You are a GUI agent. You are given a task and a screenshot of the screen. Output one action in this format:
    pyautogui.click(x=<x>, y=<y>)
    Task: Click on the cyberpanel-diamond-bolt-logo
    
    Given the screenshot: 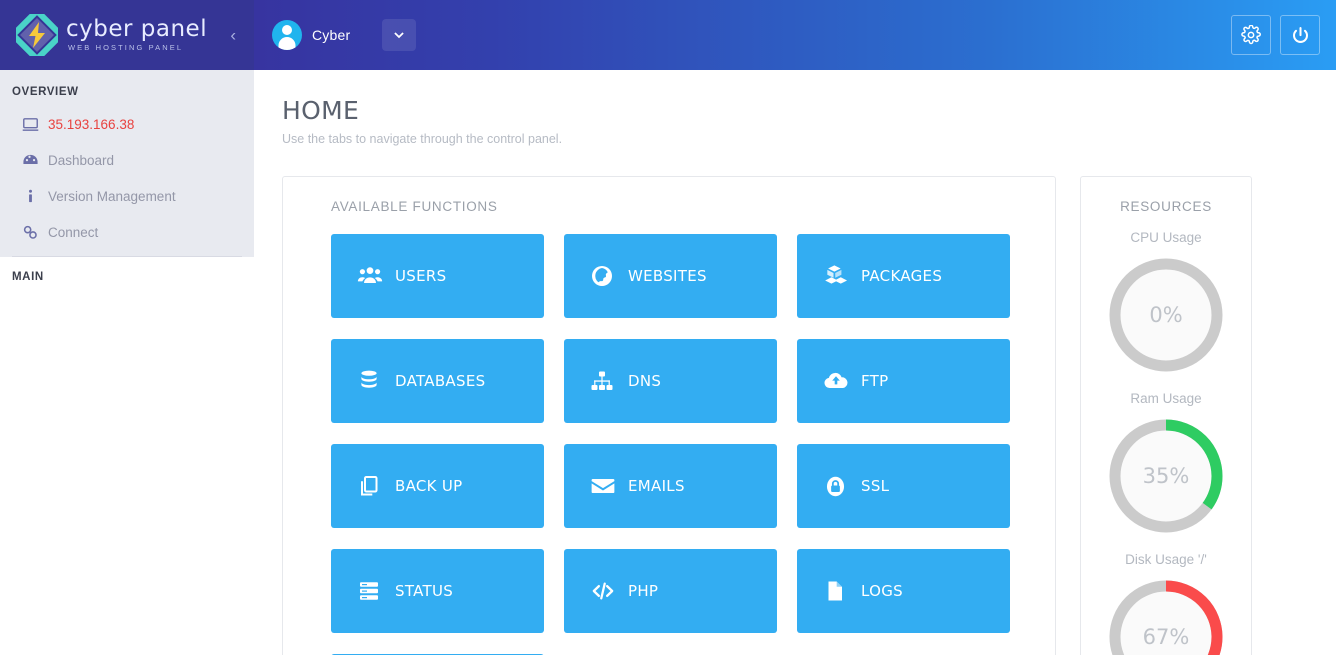 What is the action you would take?
    pyautogui.click(x=37, y=35)
    